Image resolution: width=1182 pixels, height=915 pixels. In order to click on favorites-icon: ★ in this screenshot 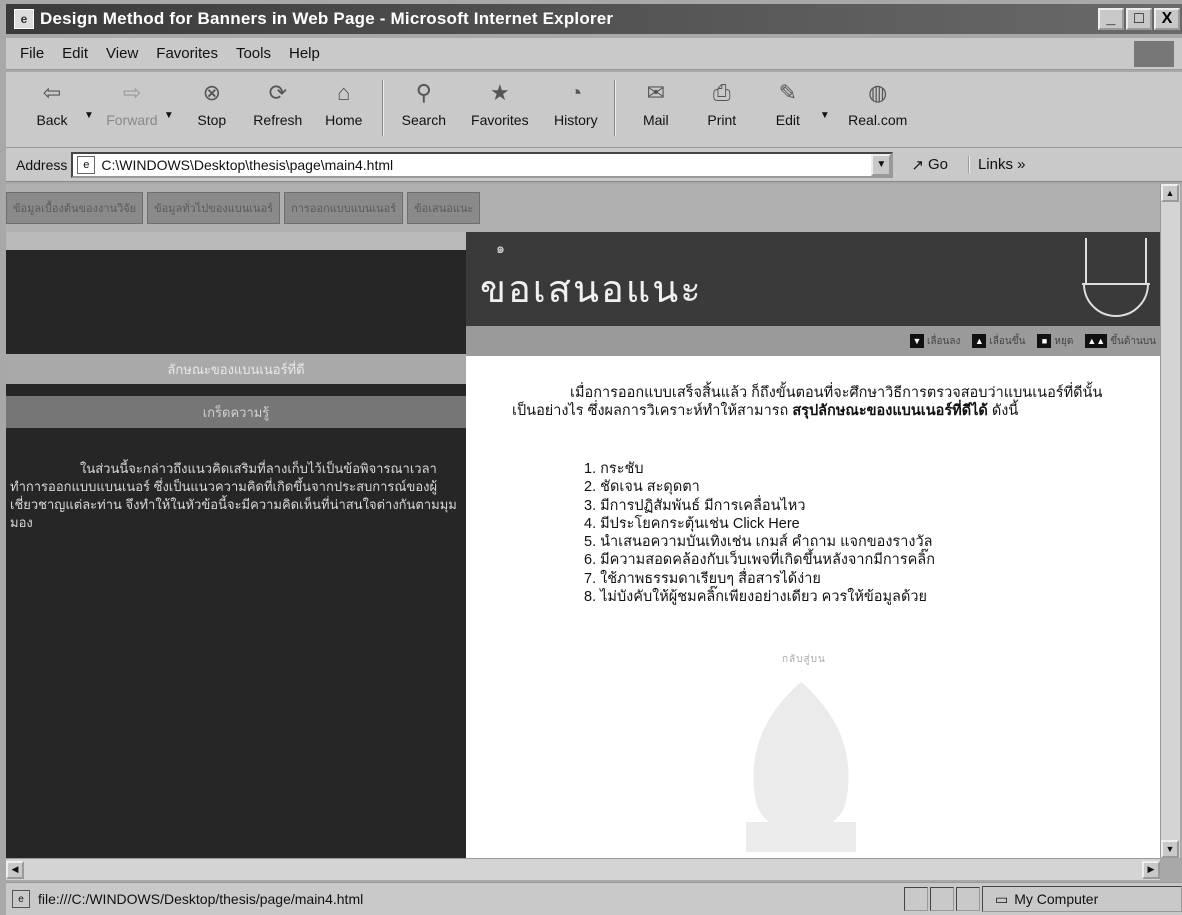, I will do `click(499, 92)`.